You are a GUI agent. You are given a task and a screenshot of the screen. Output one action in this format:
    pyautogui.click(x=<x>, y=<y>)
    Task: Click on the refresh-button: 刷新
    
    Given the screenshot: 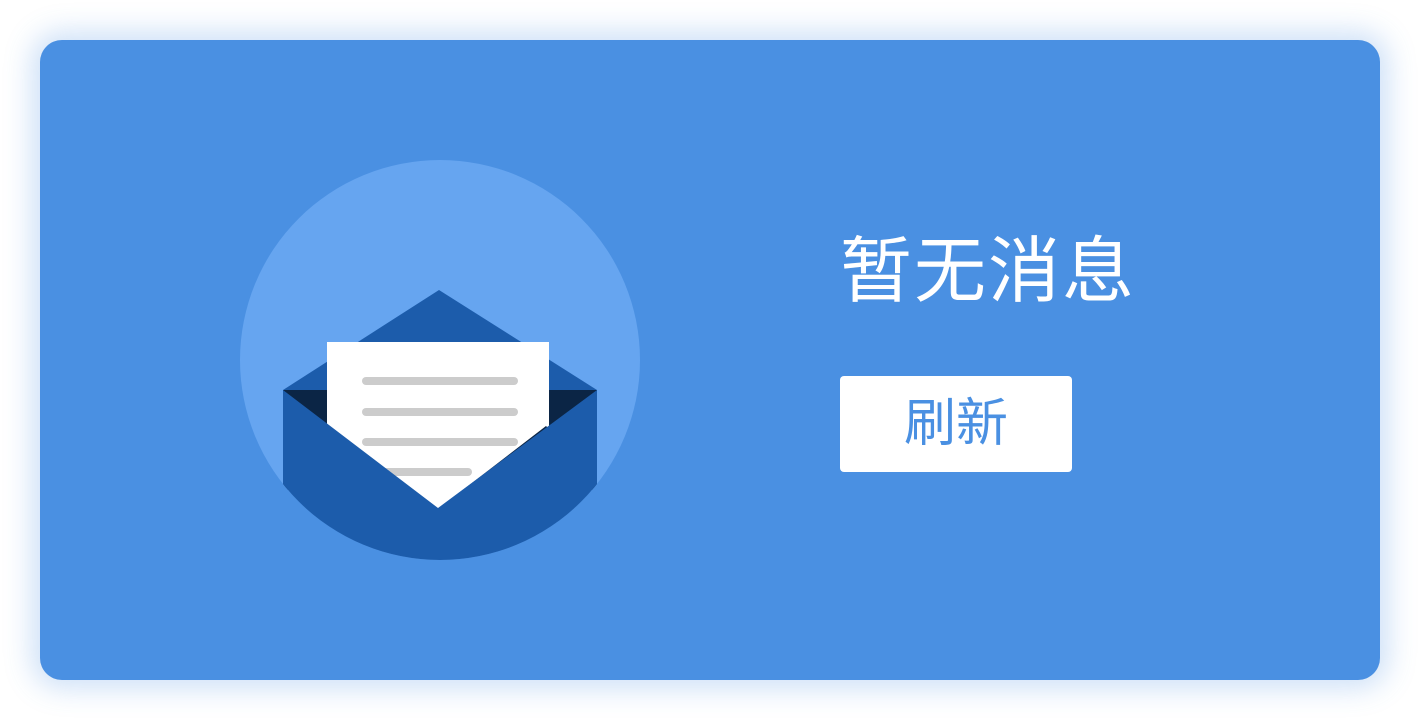 What is the action you would take?
    pyautogui.click(x=956, y=424)
    